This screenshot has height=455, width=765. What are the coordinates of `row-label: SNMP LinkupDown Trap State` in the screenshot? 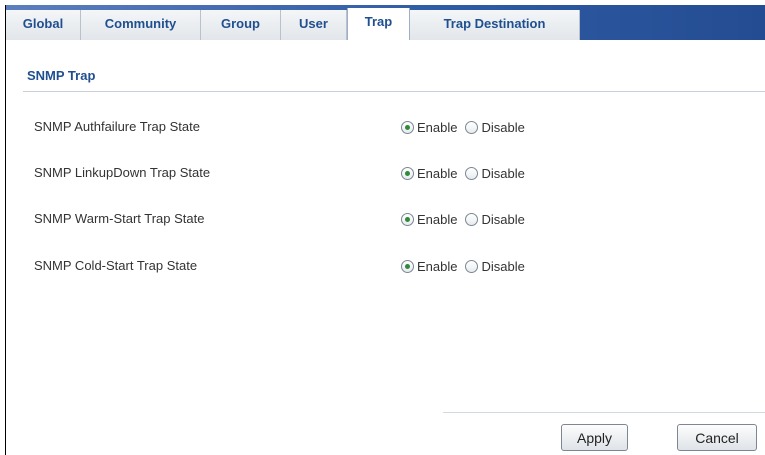 It's located at (122, 172).